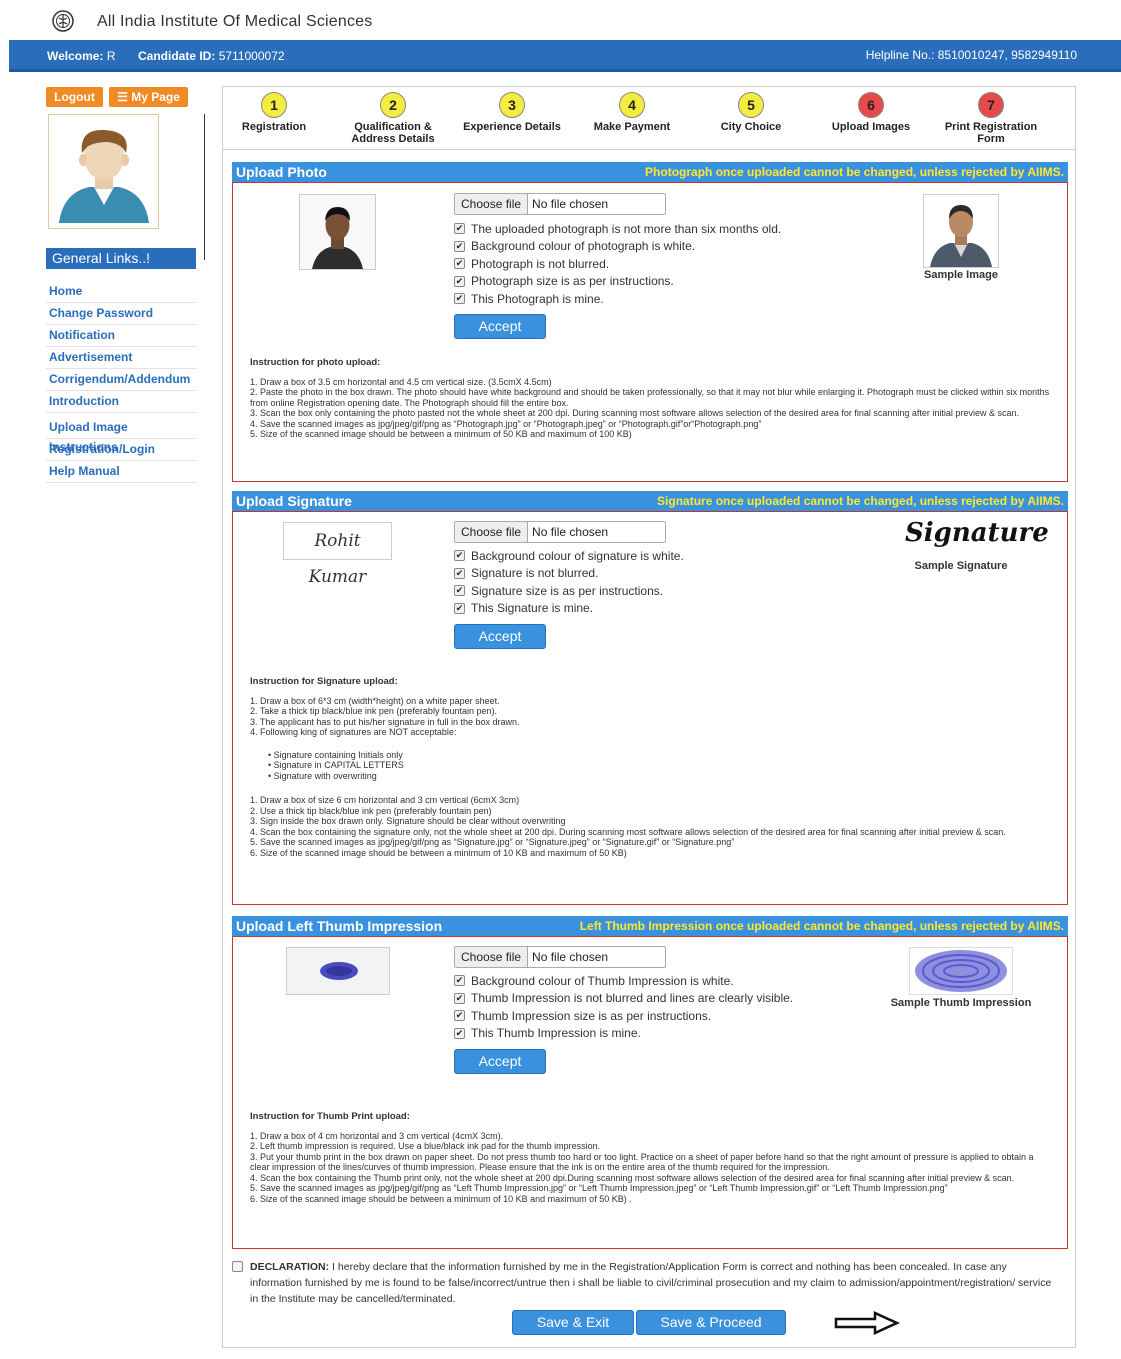  Describe the element at coordinates (121, 435) in the screenshot. I see `sidebar-item-upload-instructions: Upload Image Instructions` at that location.